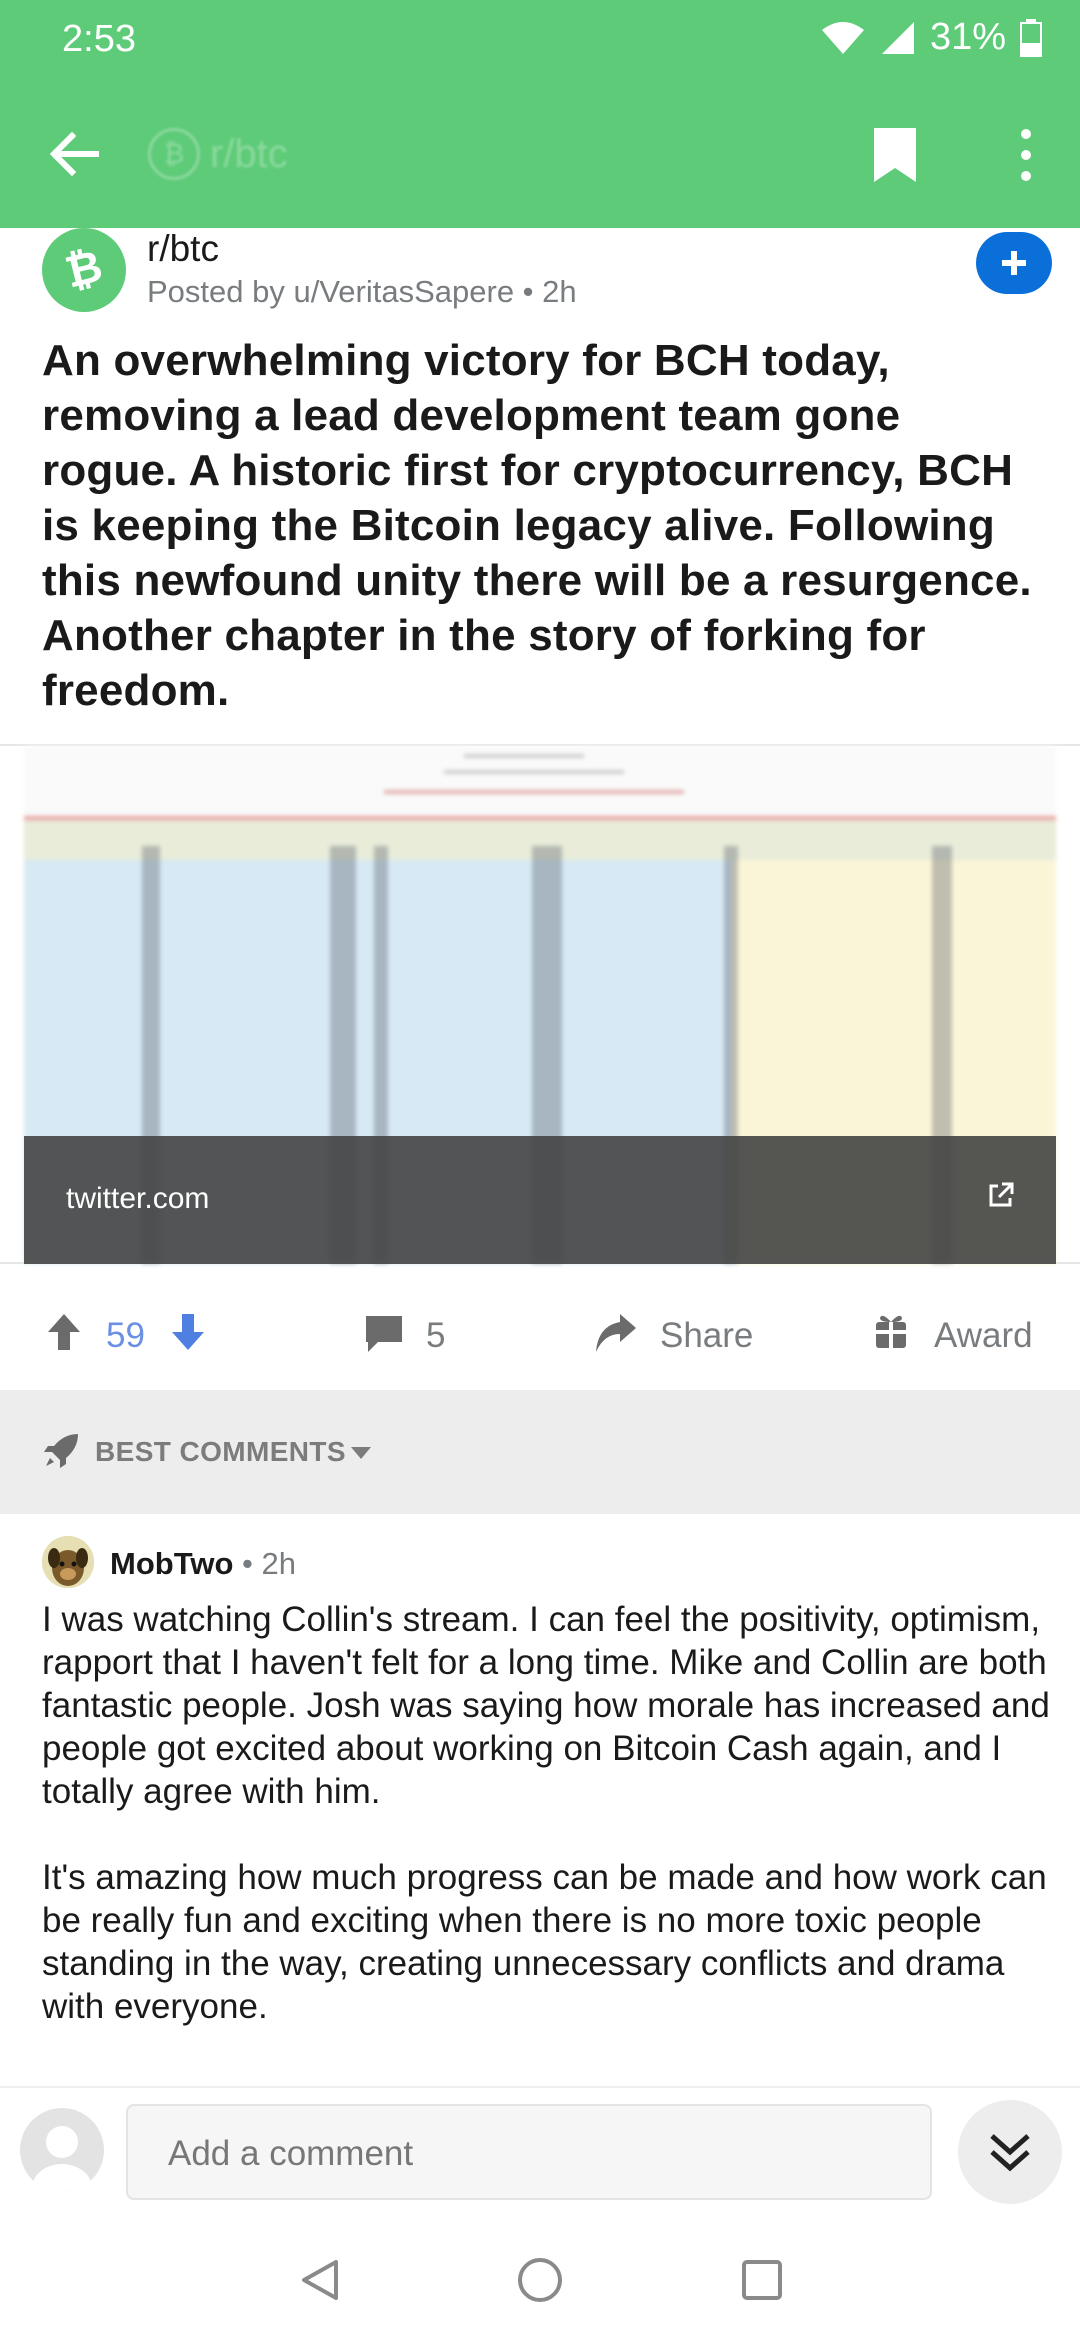 This screenshot has width=1080, height=2340. Describe the element at coordinates (361, 1453) in the screenshot. I see `caret-down-icon` at that location.